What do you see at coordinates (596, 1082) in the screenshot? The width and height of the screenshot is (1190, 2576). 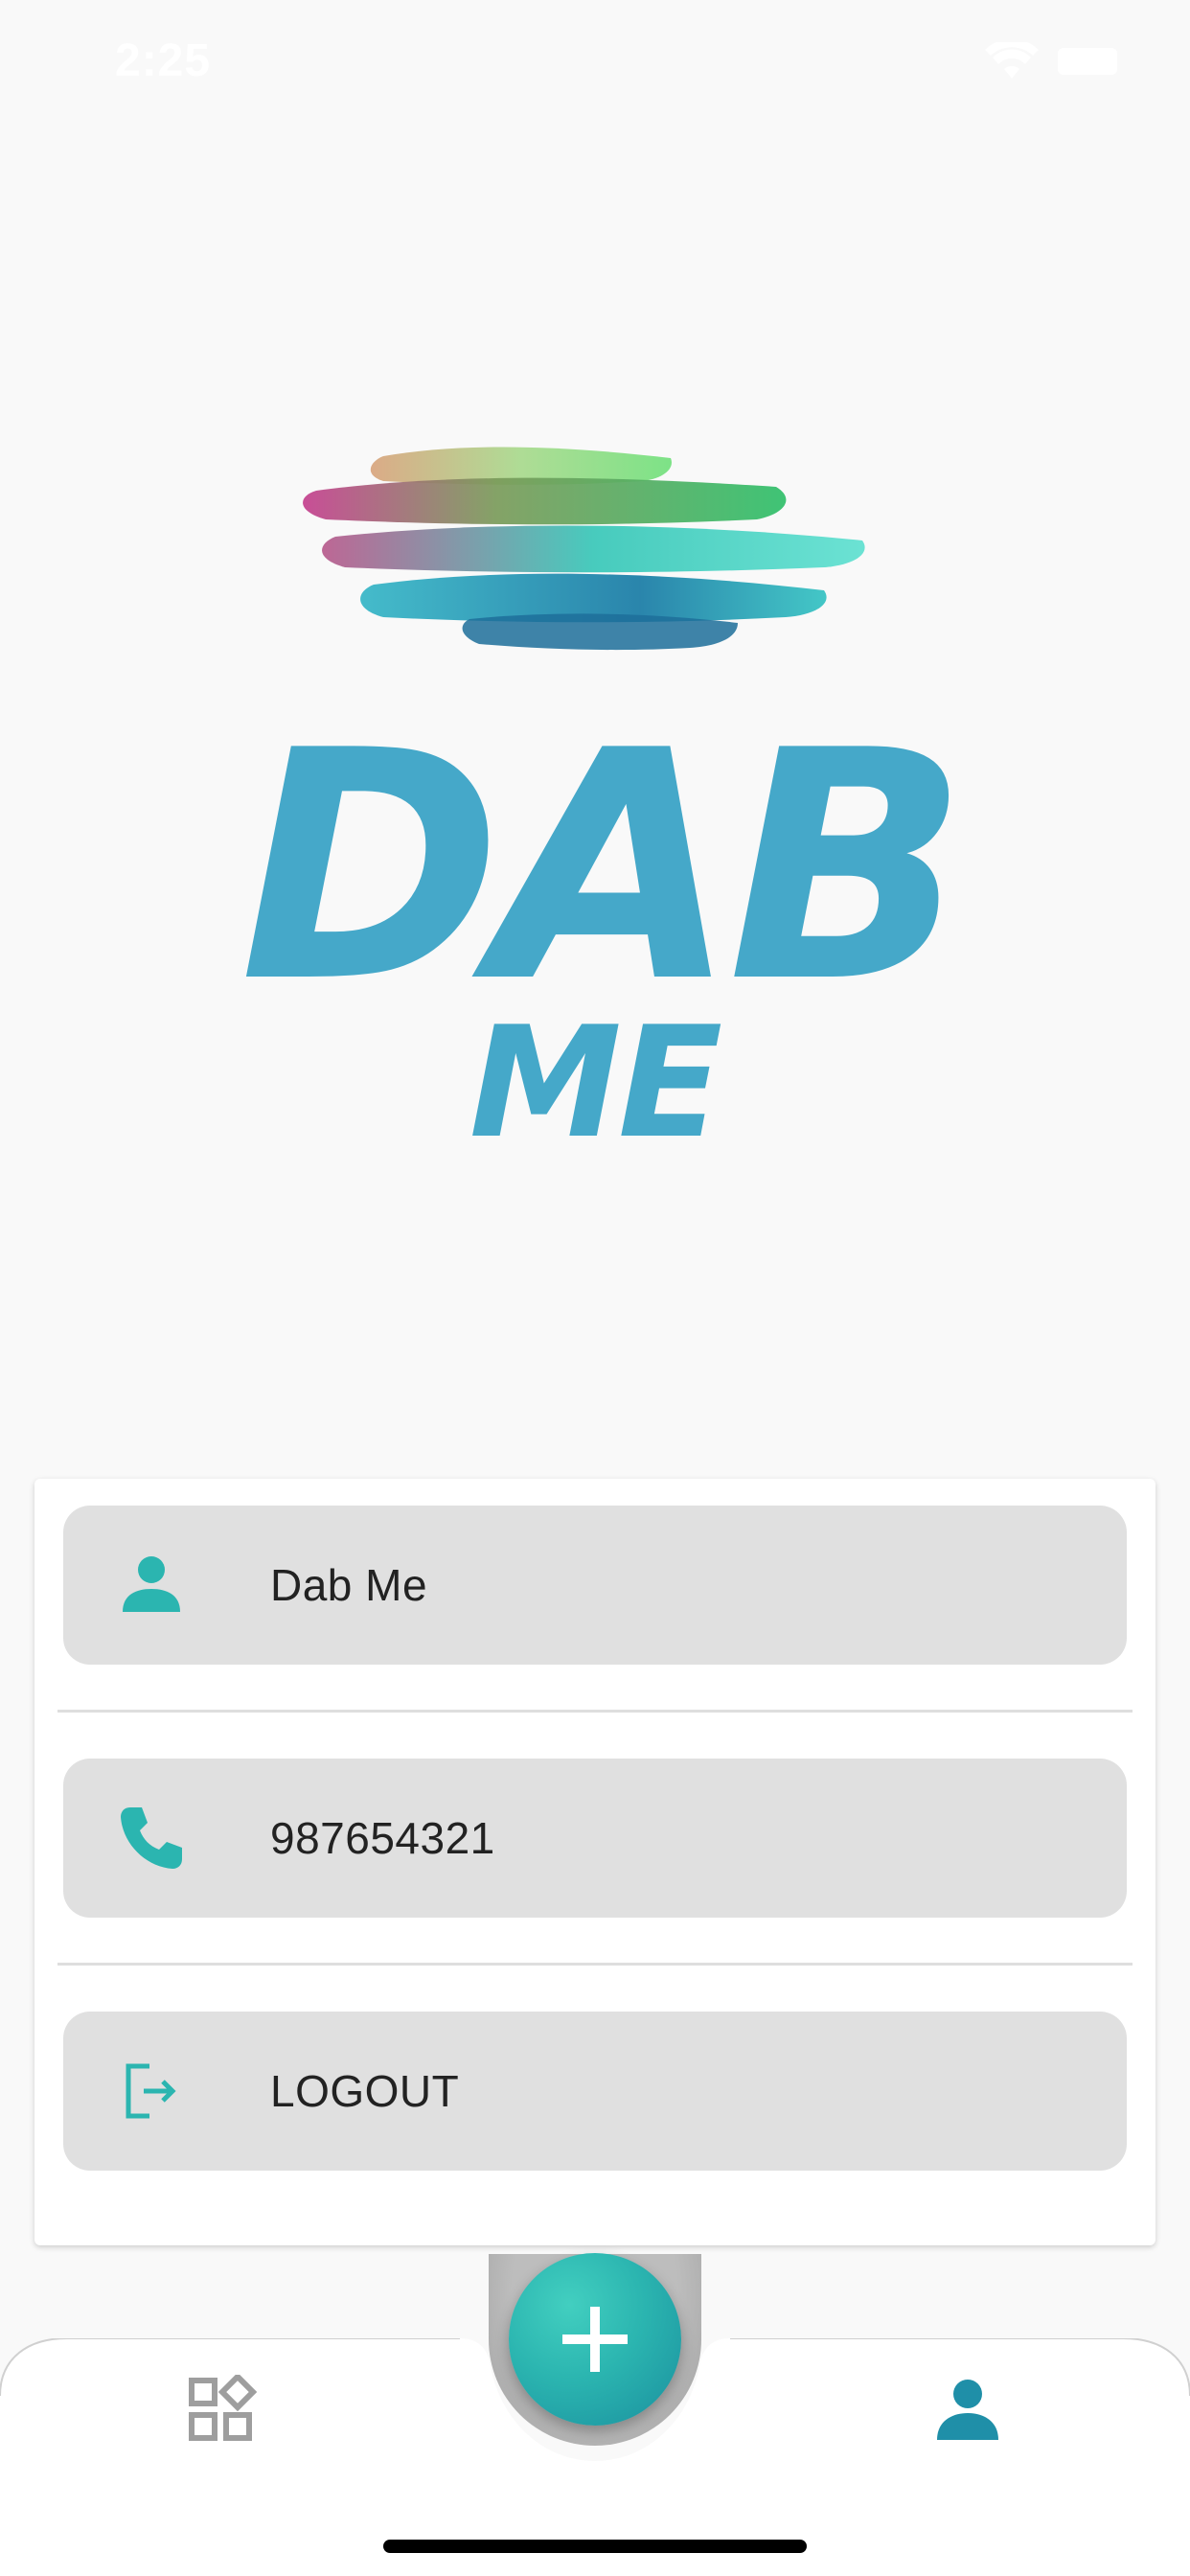 I see `logo-subtitle: ME` at bounding box center [596, 1082].